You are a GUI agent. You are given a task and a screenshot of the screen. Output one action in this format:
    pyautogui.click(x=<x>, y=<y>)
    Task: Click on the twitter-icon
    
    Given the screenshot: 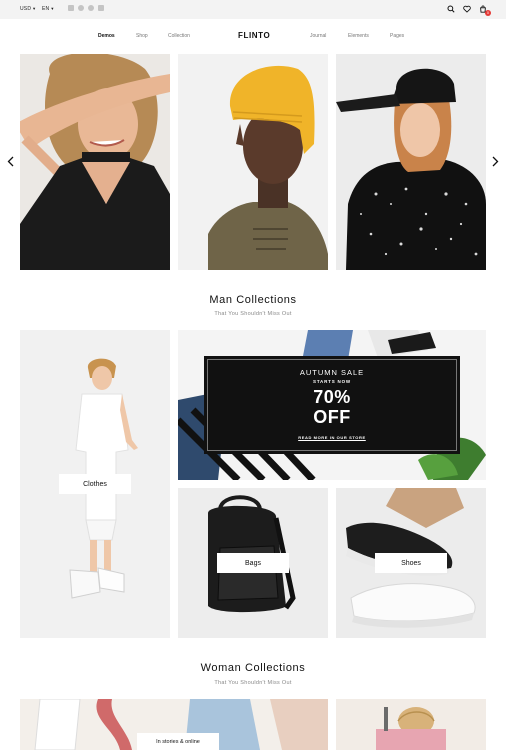 What is the action you would take?
    pyautogui.click(x=81, y=8)
    